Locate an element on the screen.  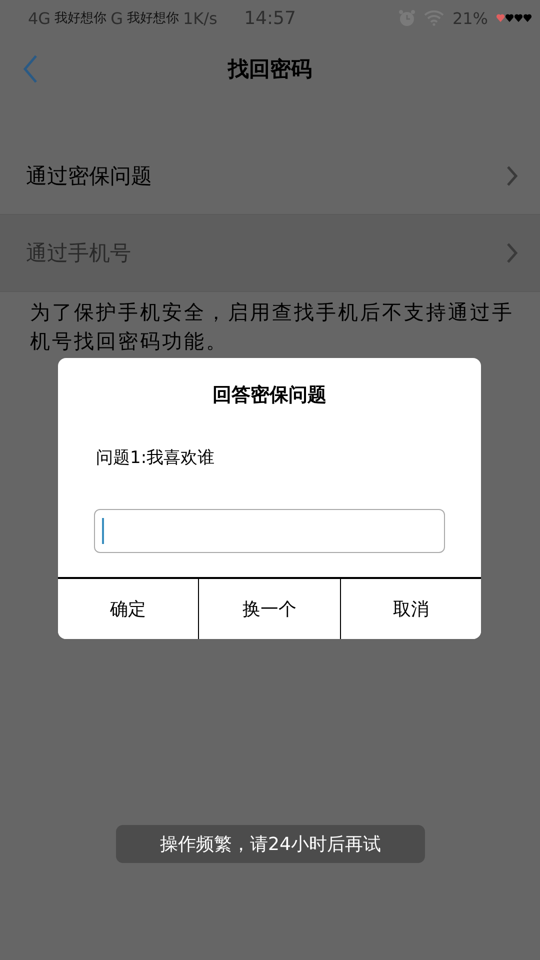
status-time: 14:57 is located at coordinates (270, 18).